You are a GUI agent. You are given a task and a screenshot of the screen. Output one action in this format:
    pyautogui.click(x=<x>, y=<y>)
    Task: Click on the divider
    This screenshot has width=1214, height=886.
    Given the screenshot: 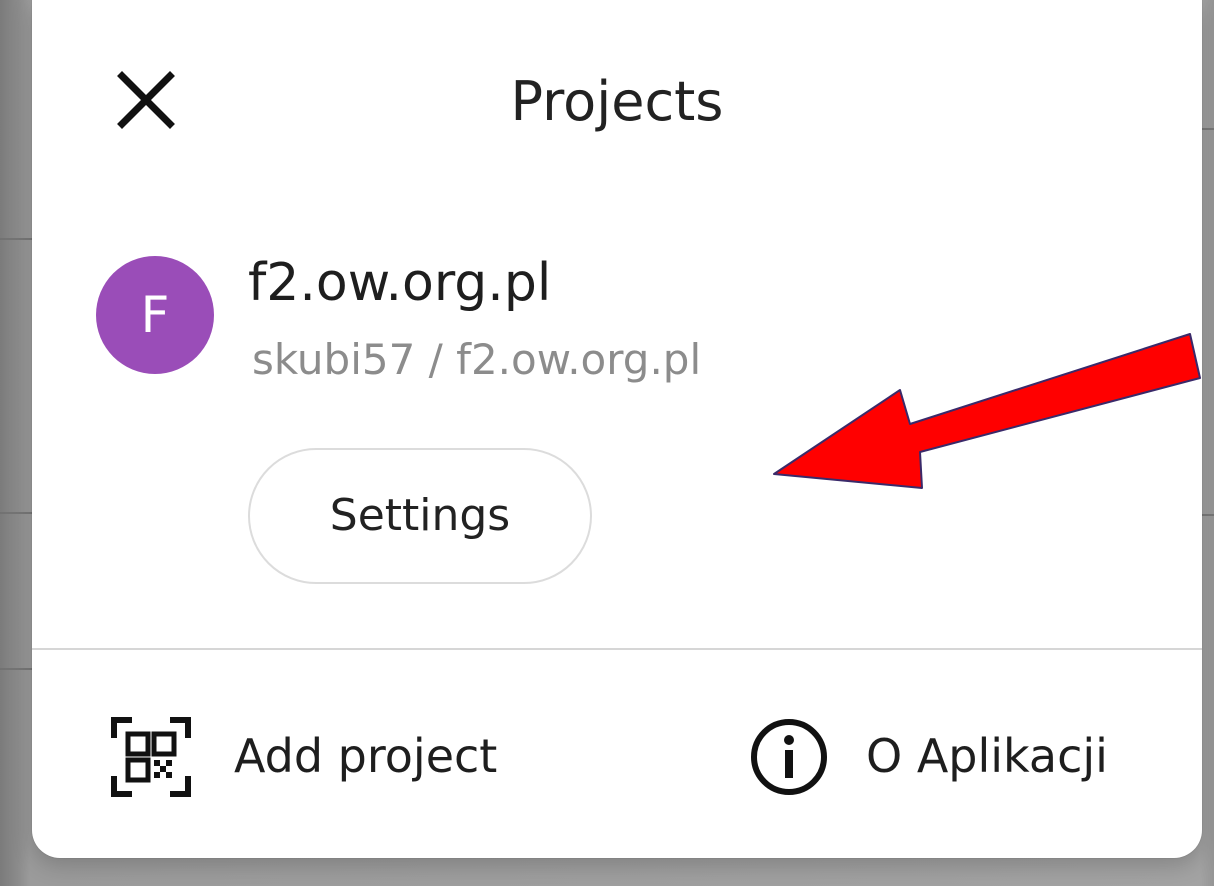 What is the action you would take?
    pyautogui.click(x=617, y=649)
    